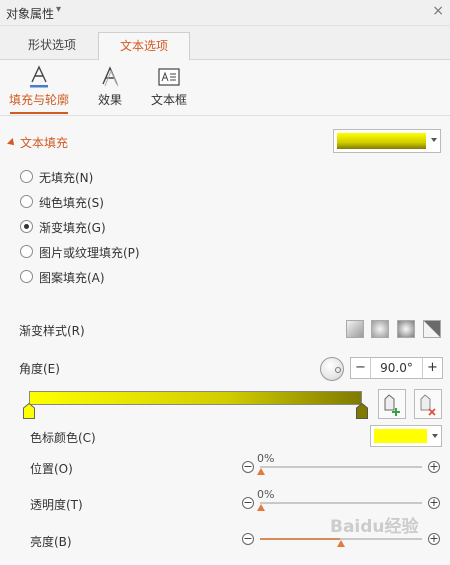 This screenshot has width=450, height=565. I want to click on radio-gradient-fill-label: 渐变填充(G), so click(72, 228).